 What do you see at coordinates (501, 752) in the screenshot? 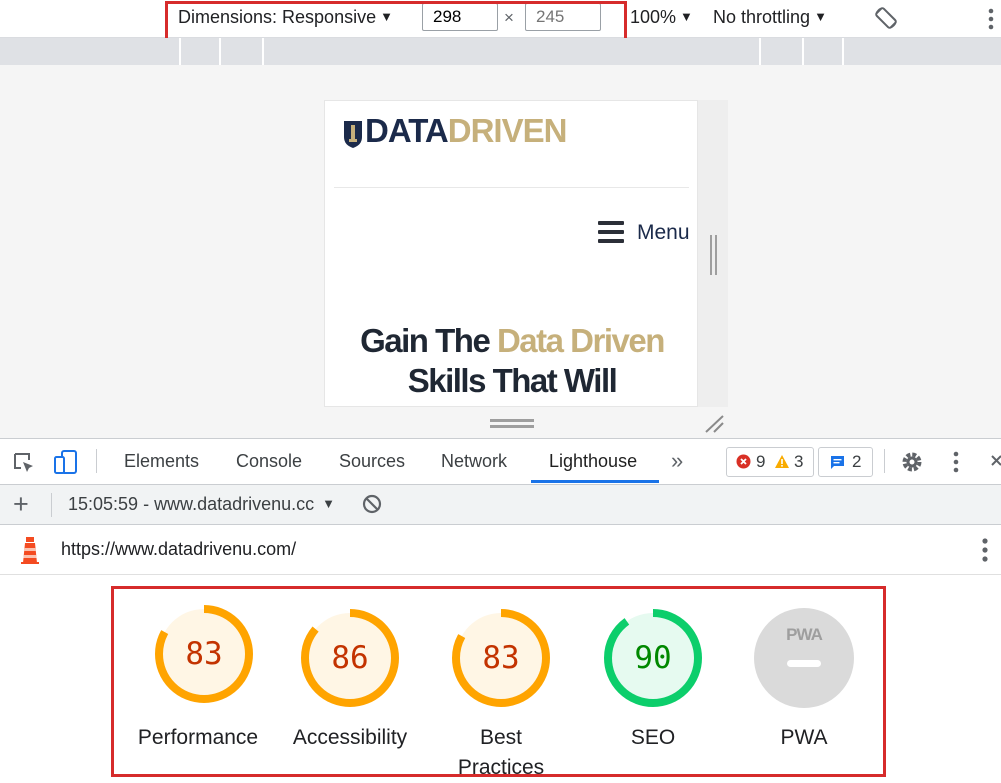
I see `gauge-label-best-practices: Best Practices` at bounding box center [501, 752].